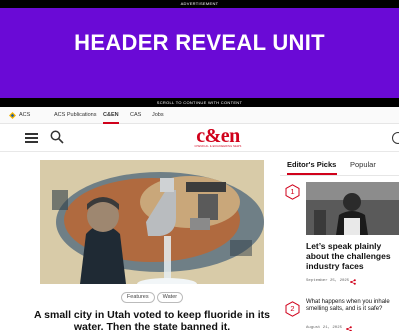 The width and height of the screenshot is (399, 331). Describe the element at coordinates (25, 115) in the screenshot. I see `acs-label: ACS` at that location.